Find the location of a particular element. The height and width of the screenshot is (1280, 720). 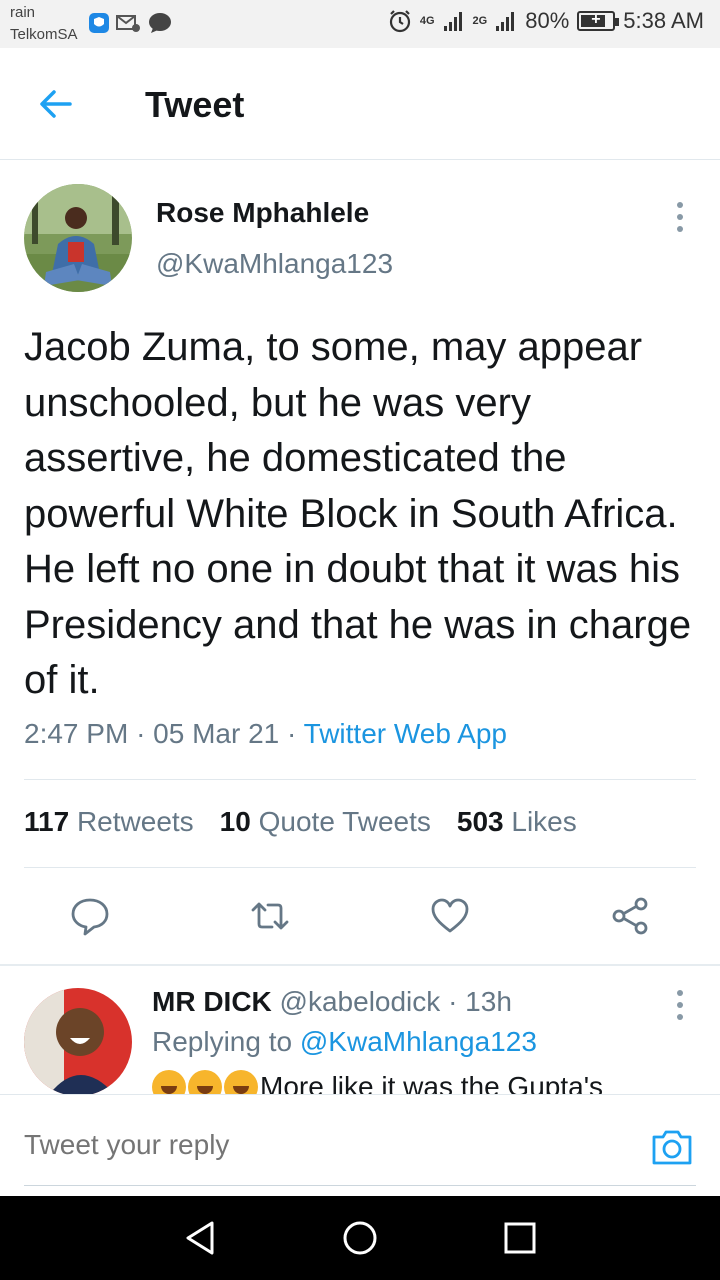

network-2g-label: 2G is located at coordinates (480, 21).